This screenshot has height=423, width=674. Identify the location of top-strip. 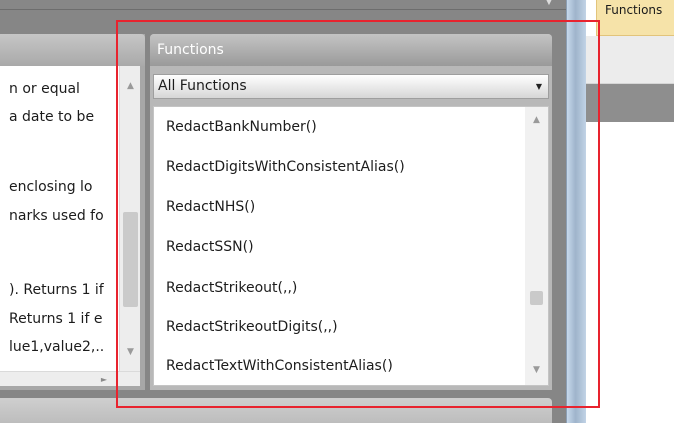
(283, 5).